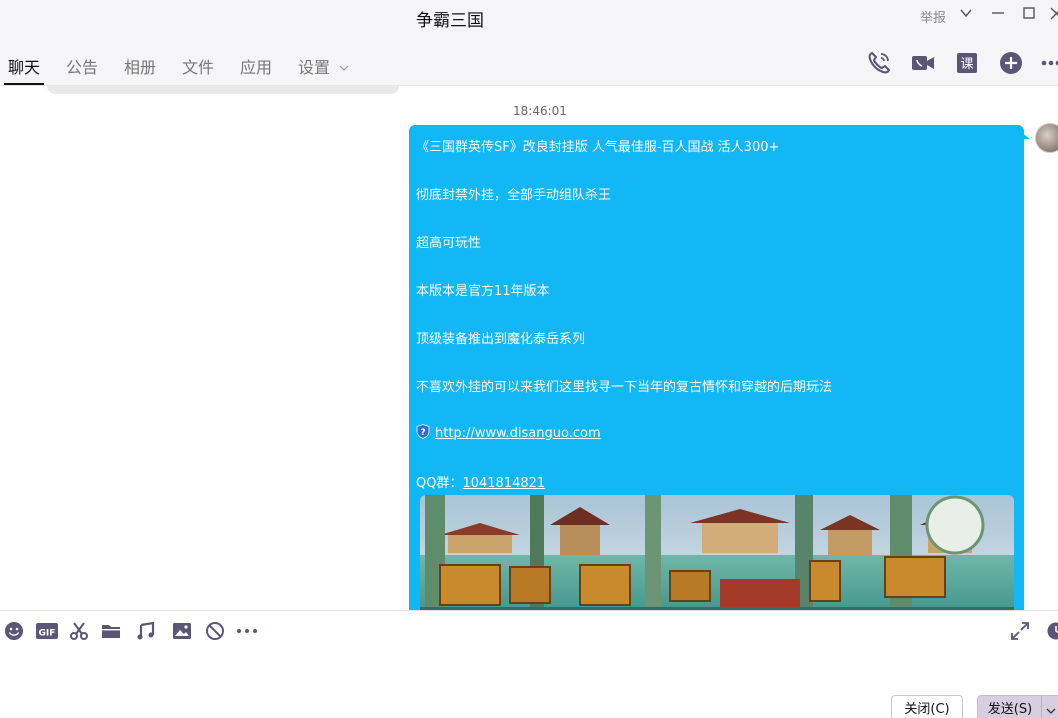 This screenshot has height=718, width=1058. Describe the element at coordinates (529, 17) in the screenshot. I see `title-bar: 争霸三国 举报` at that location.